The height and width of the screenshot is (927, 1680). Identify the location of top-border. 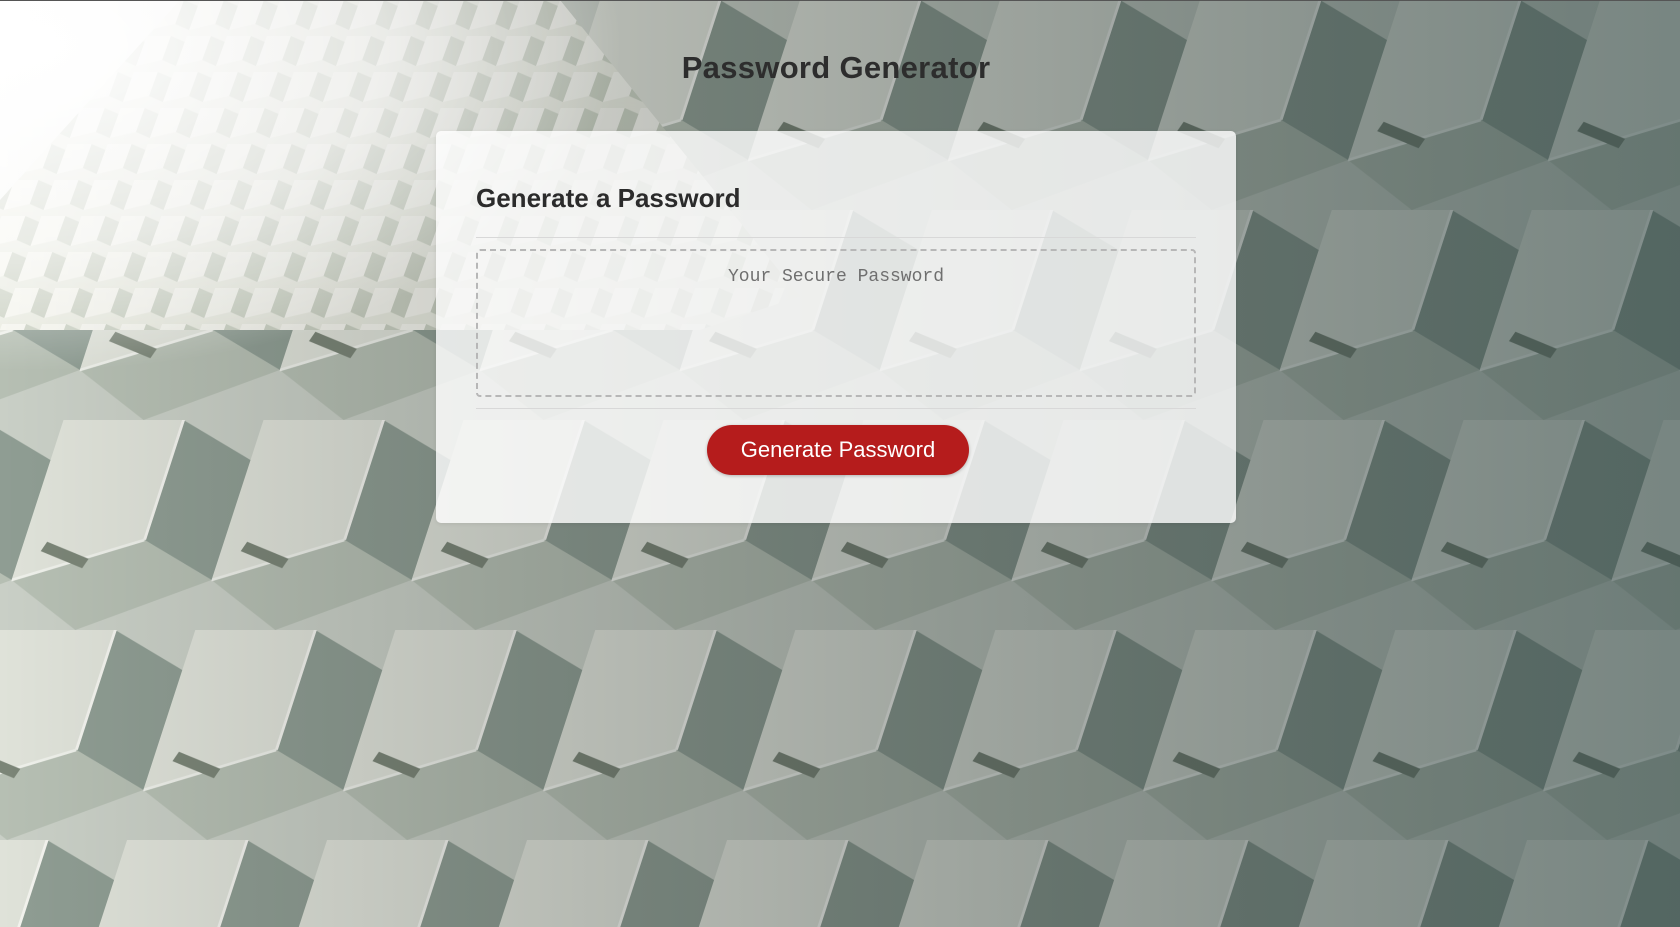
(840, 0).